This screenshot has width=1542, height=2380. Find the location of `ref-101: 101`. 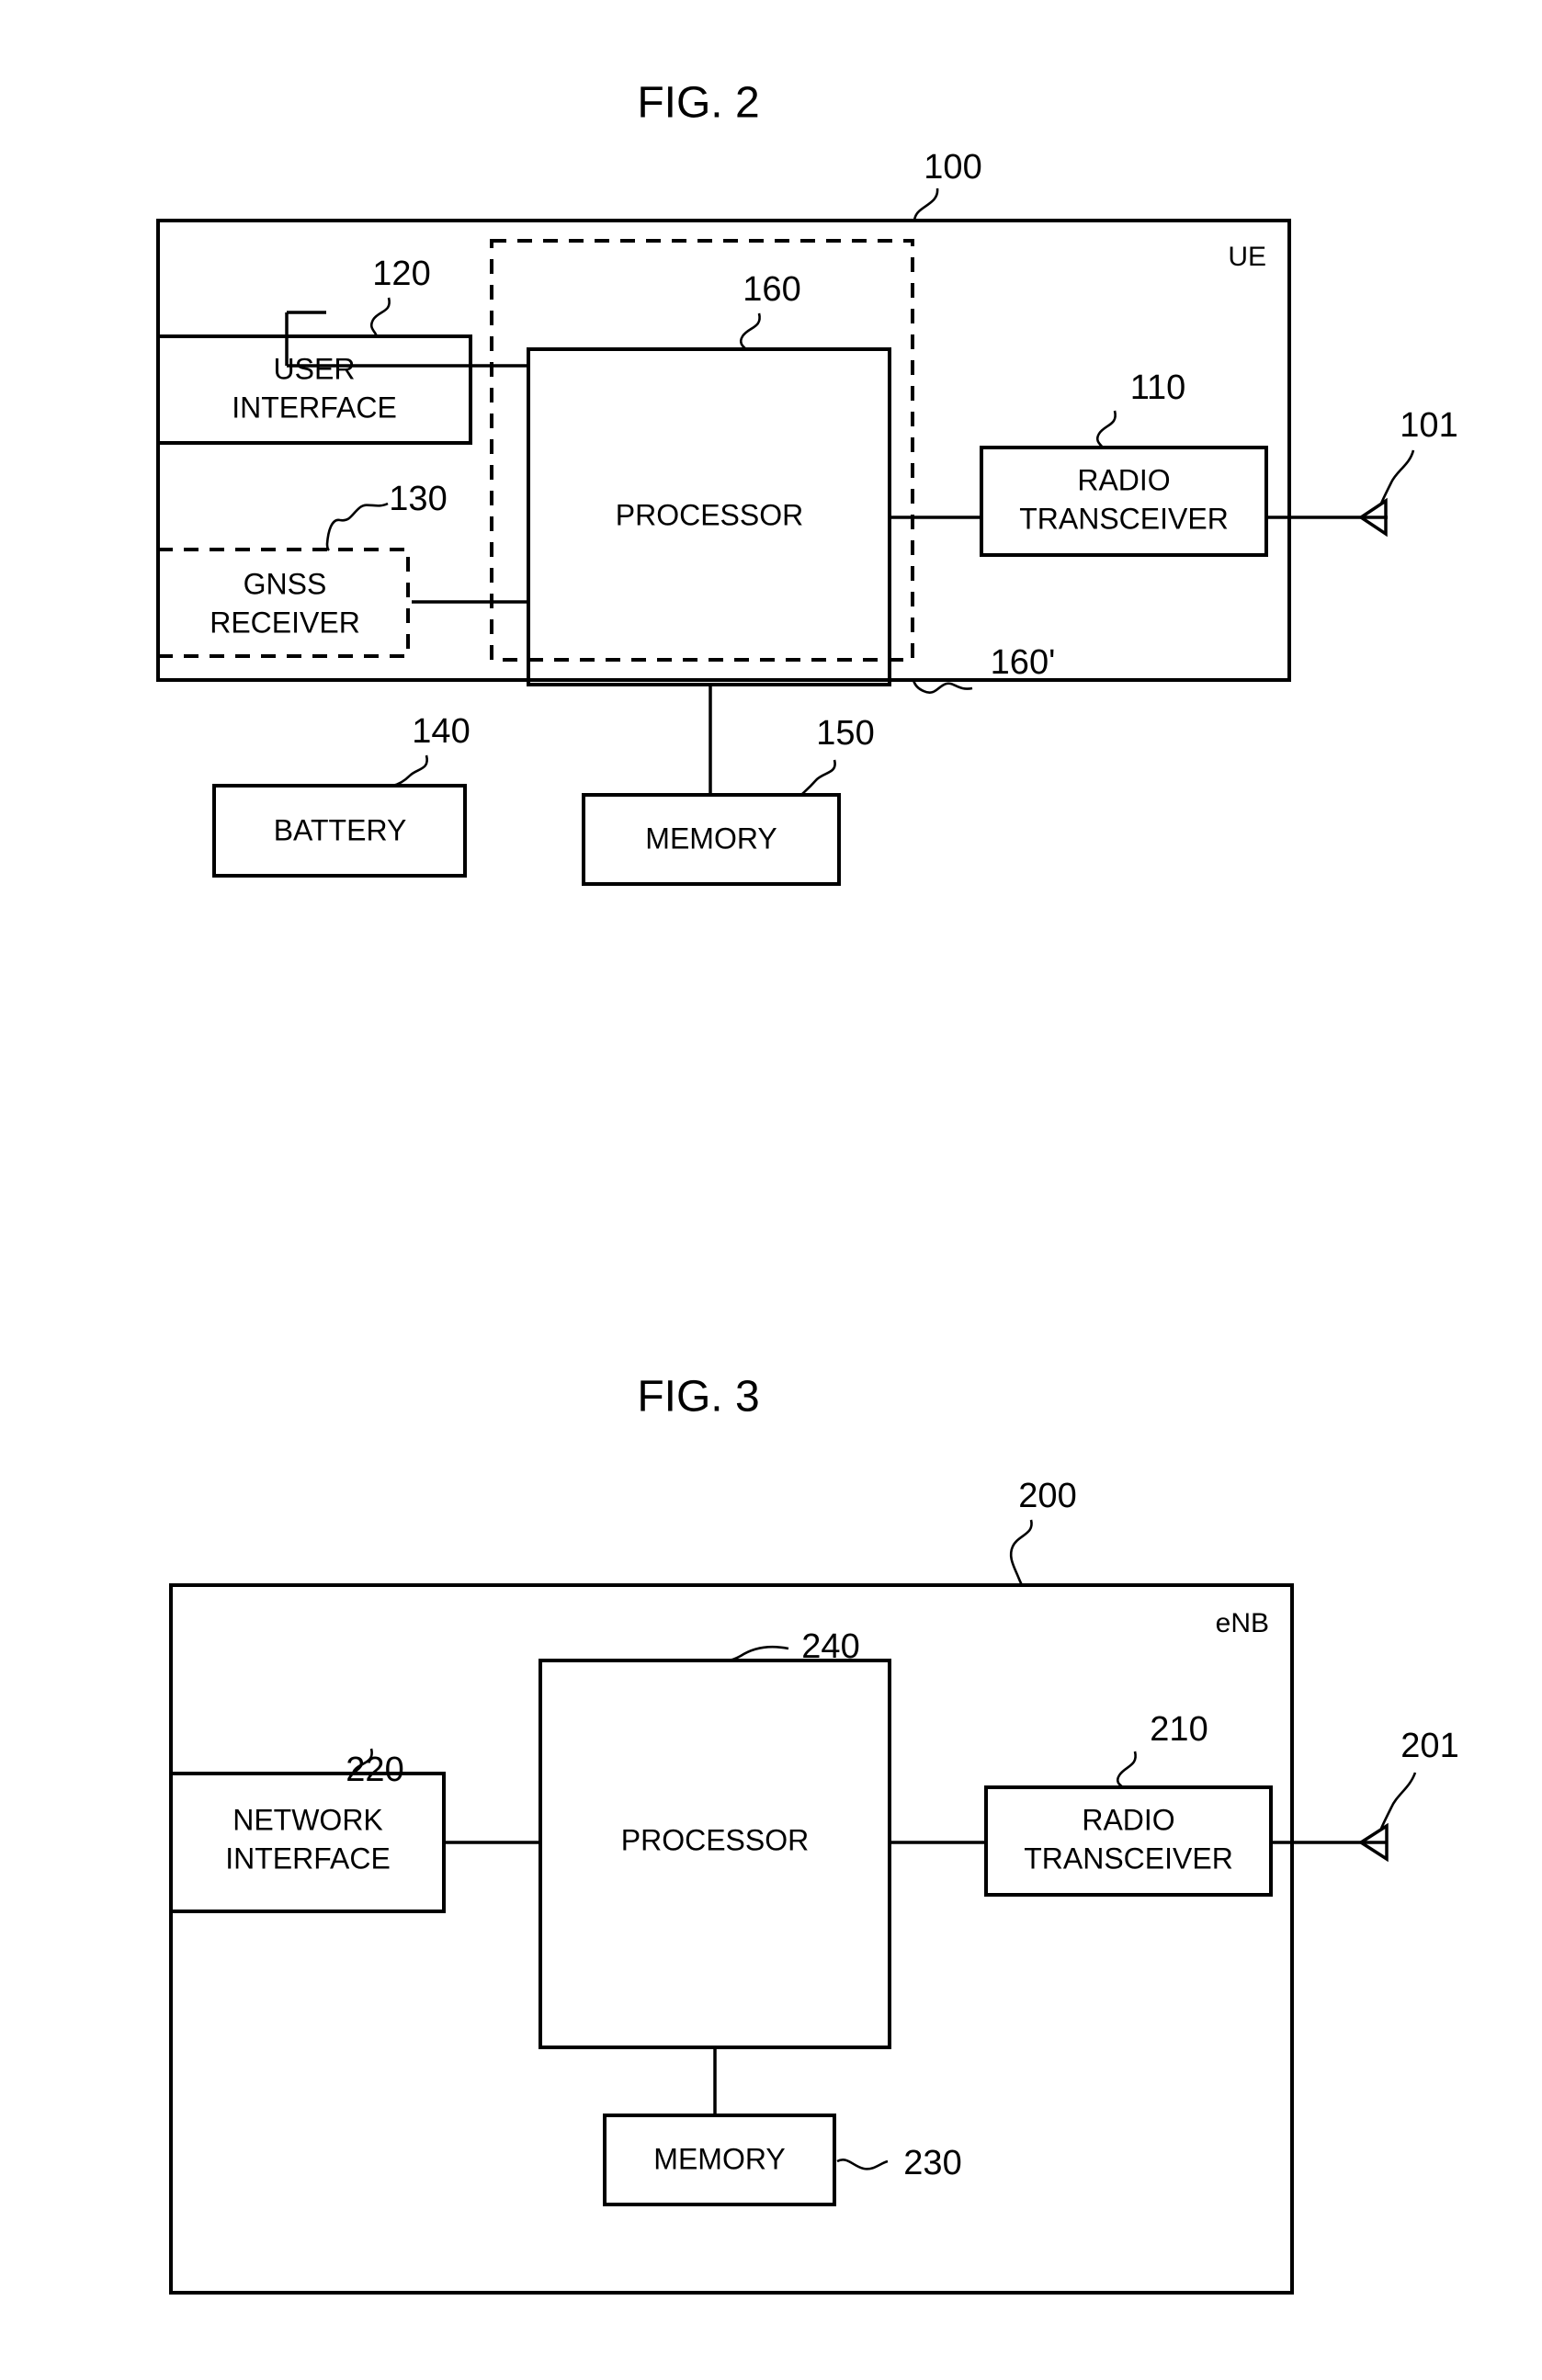

ref-101: 101 is located at coordinates (1428, 425).